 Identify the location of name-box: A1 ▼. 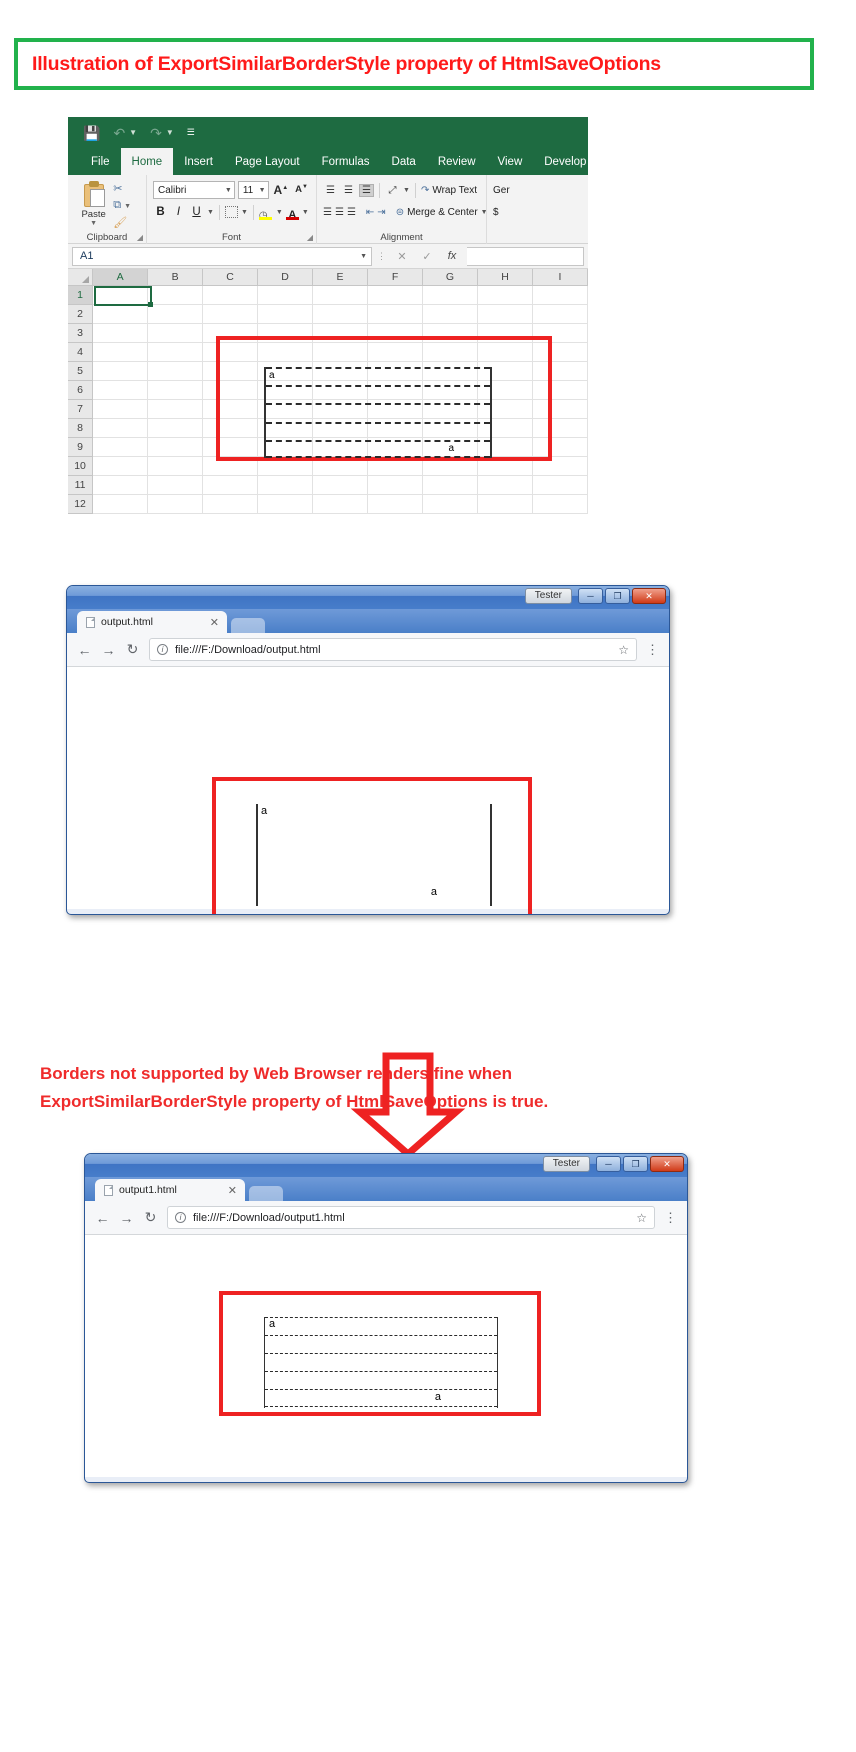
(222, 256).